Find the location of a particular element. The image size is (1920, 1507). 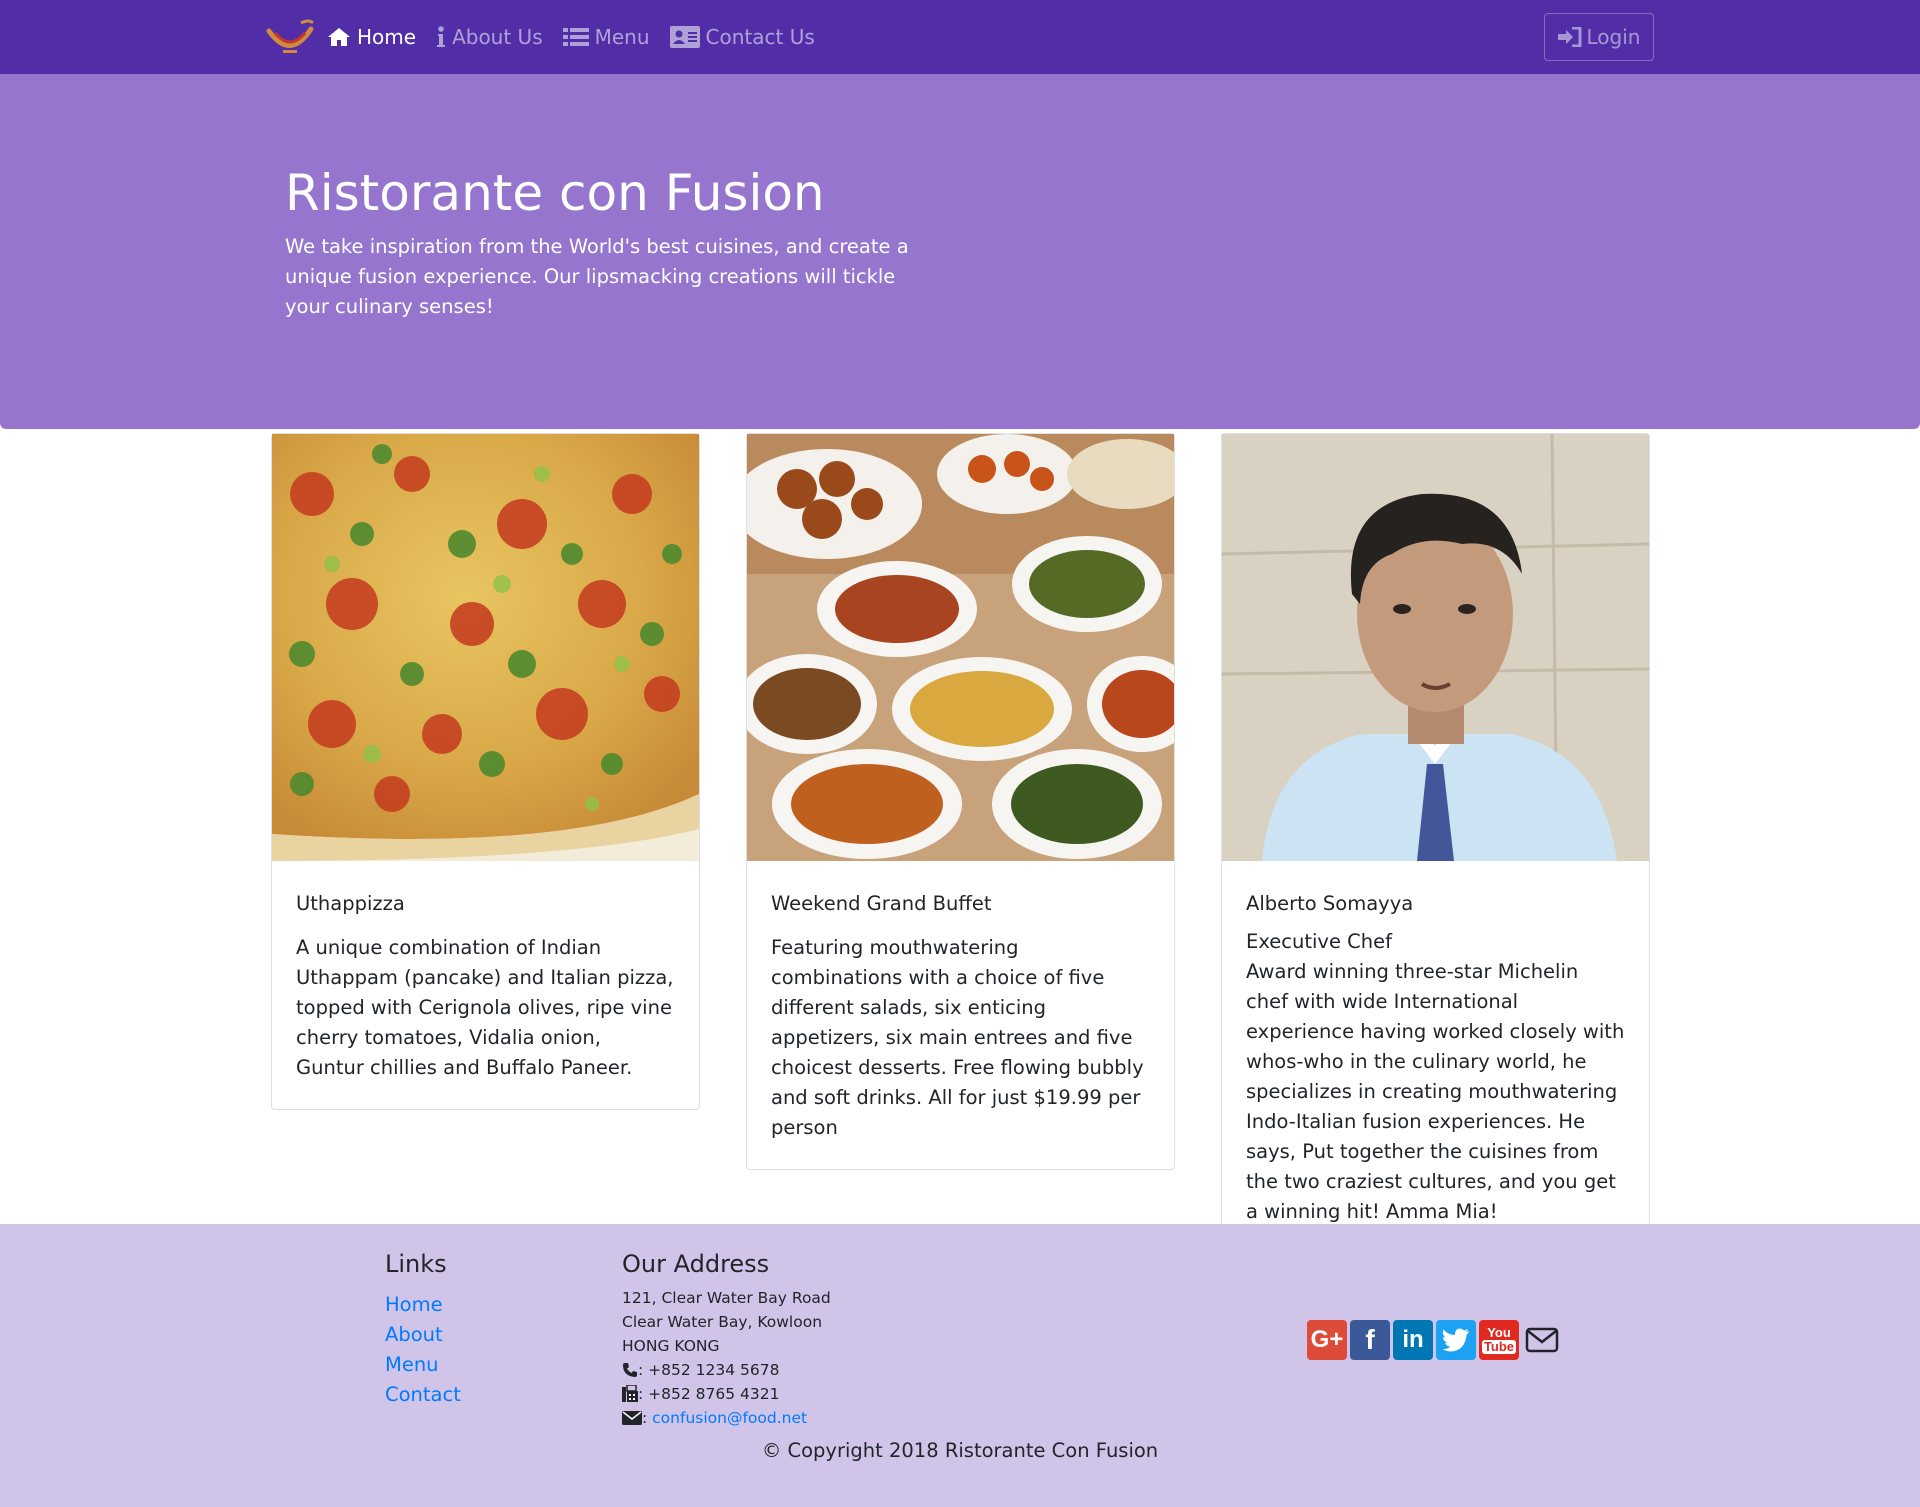

phone-line: : +852 1234 5678 is located at coordinates (726, 1370).